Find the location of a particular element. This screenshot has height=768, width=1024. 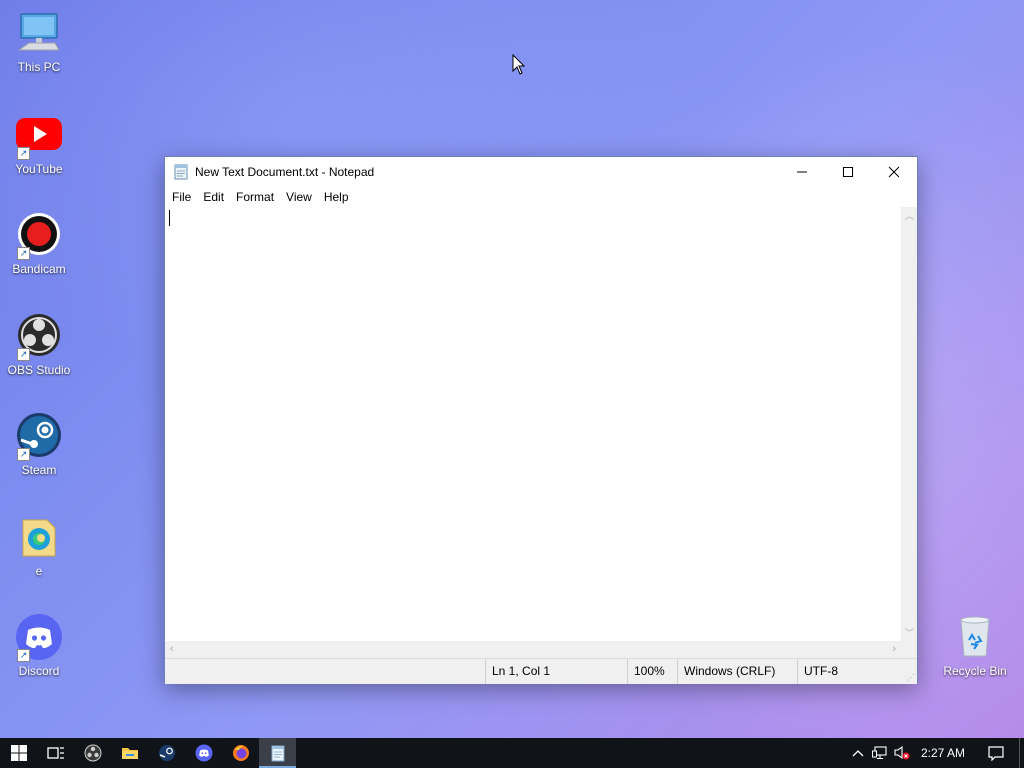

steam-icon is located at coordinates (166, 753).